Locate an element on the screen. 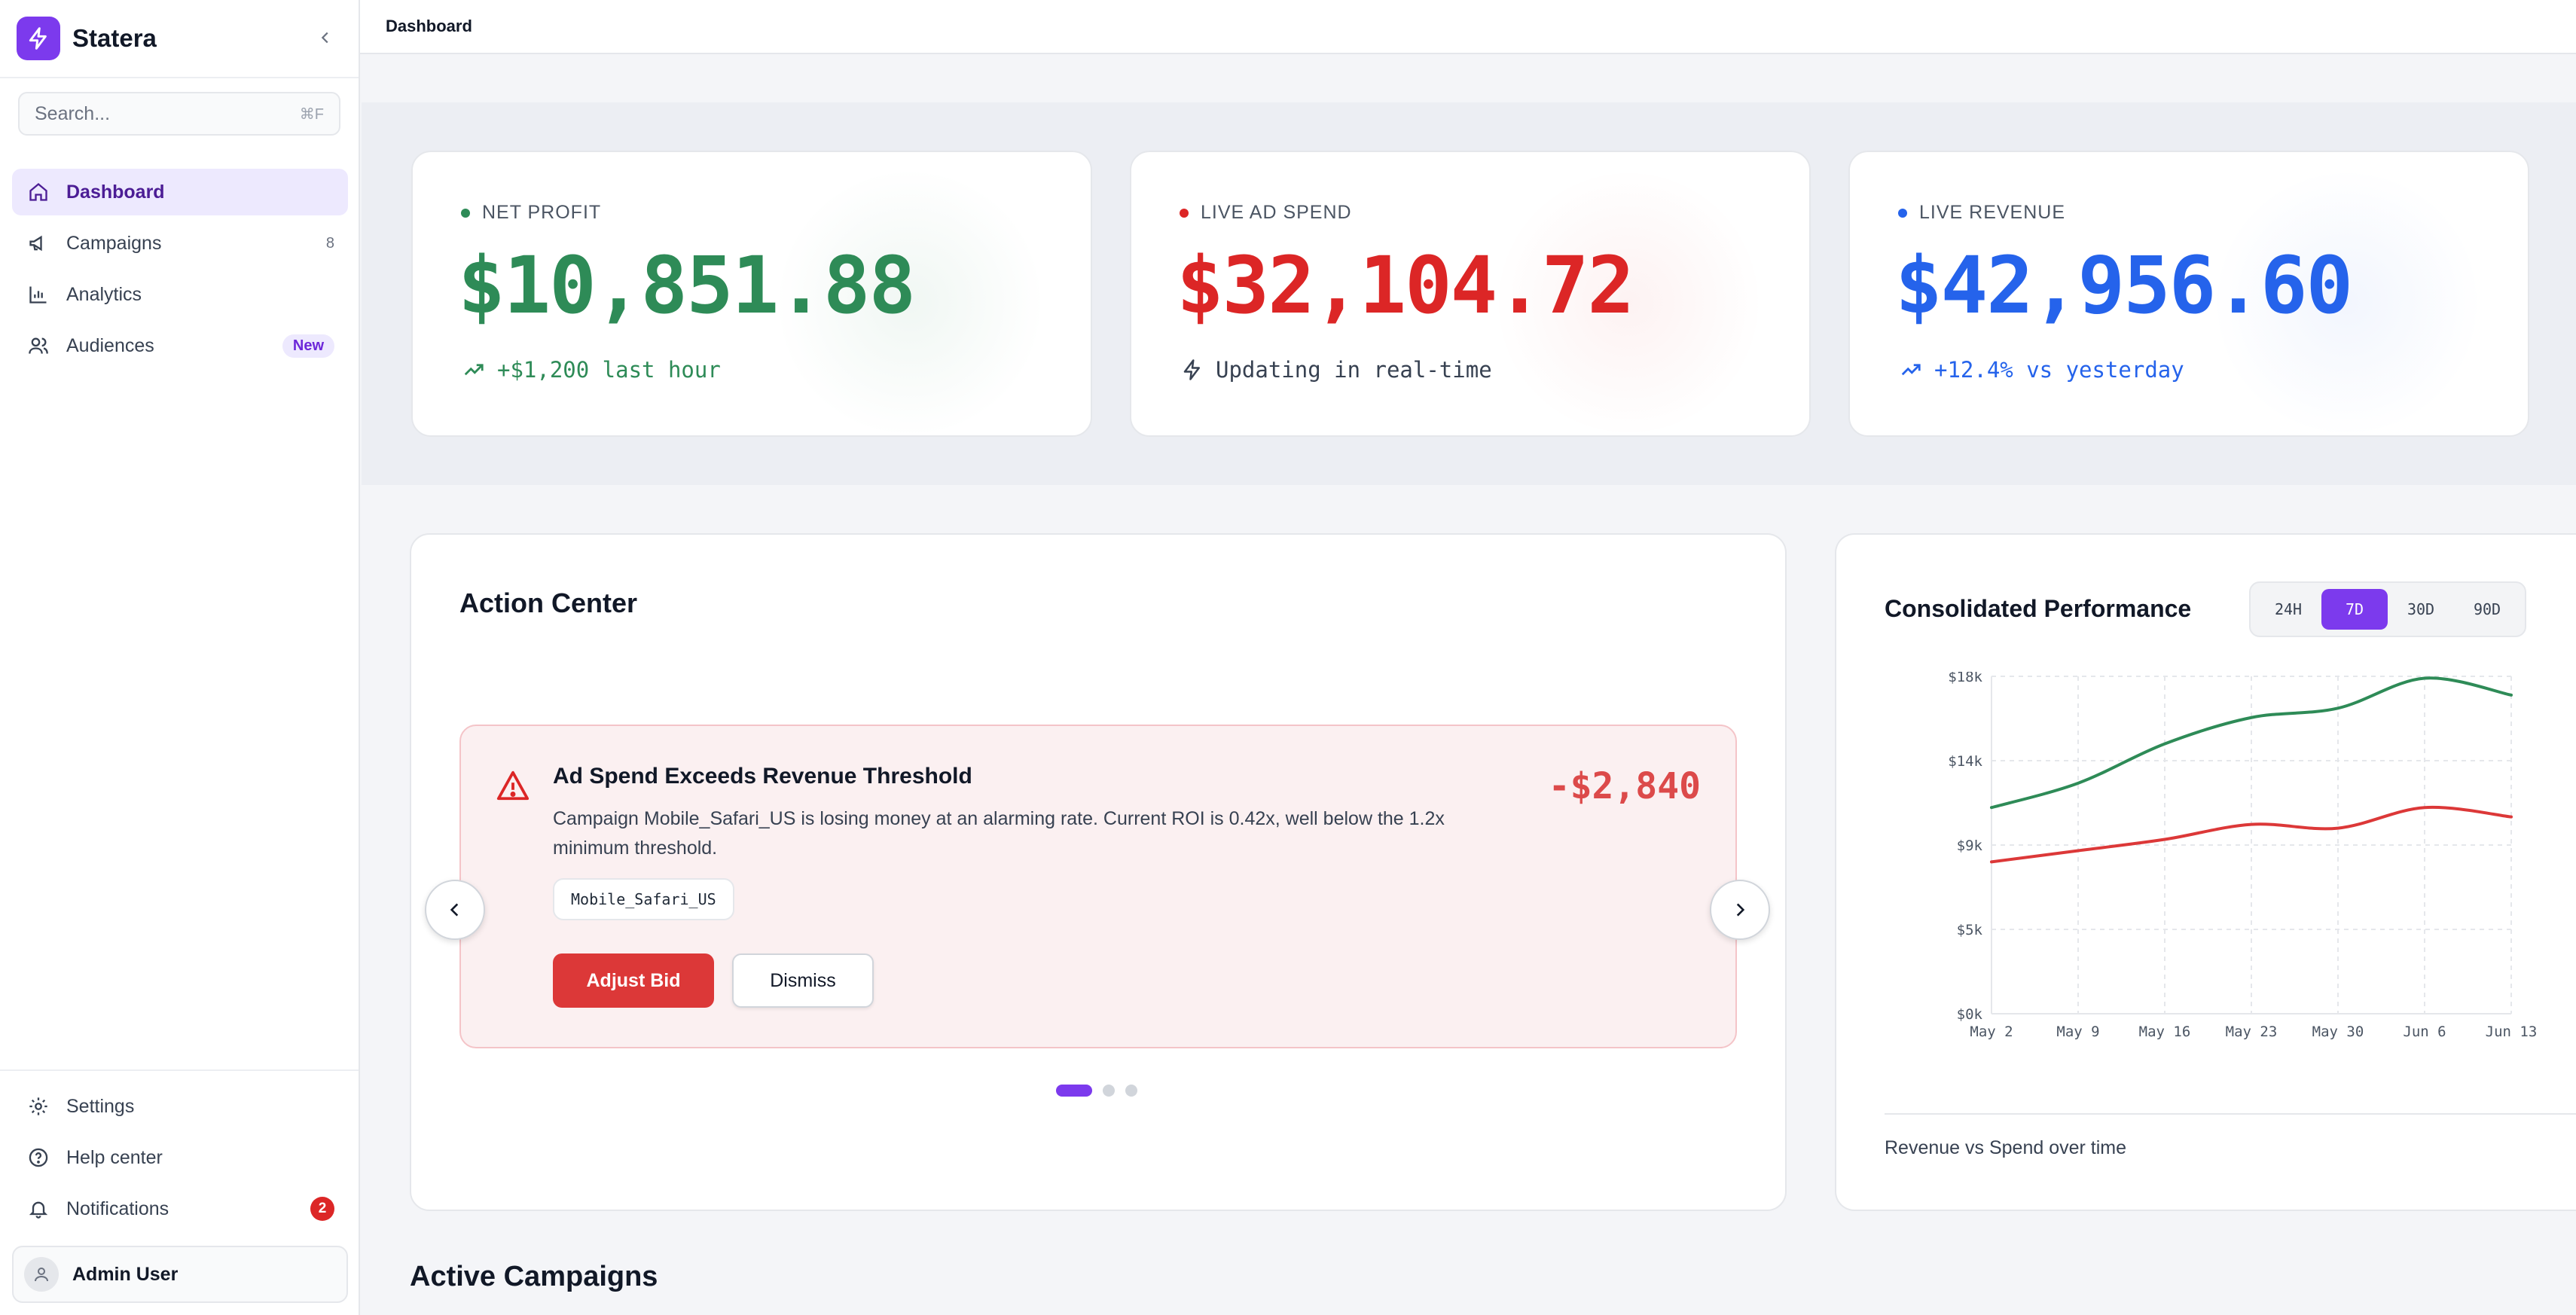  avatar is located at coordinates (42, 1274).